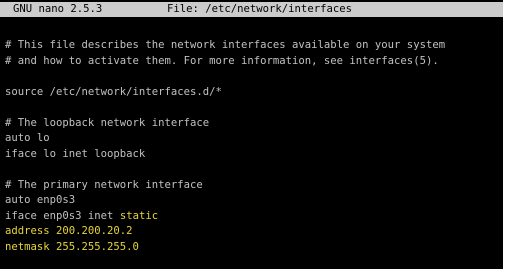 This screenshot has width=511, height=269. I want to click on iface-statement: iface enp0s3 inet, so click(62, 215).